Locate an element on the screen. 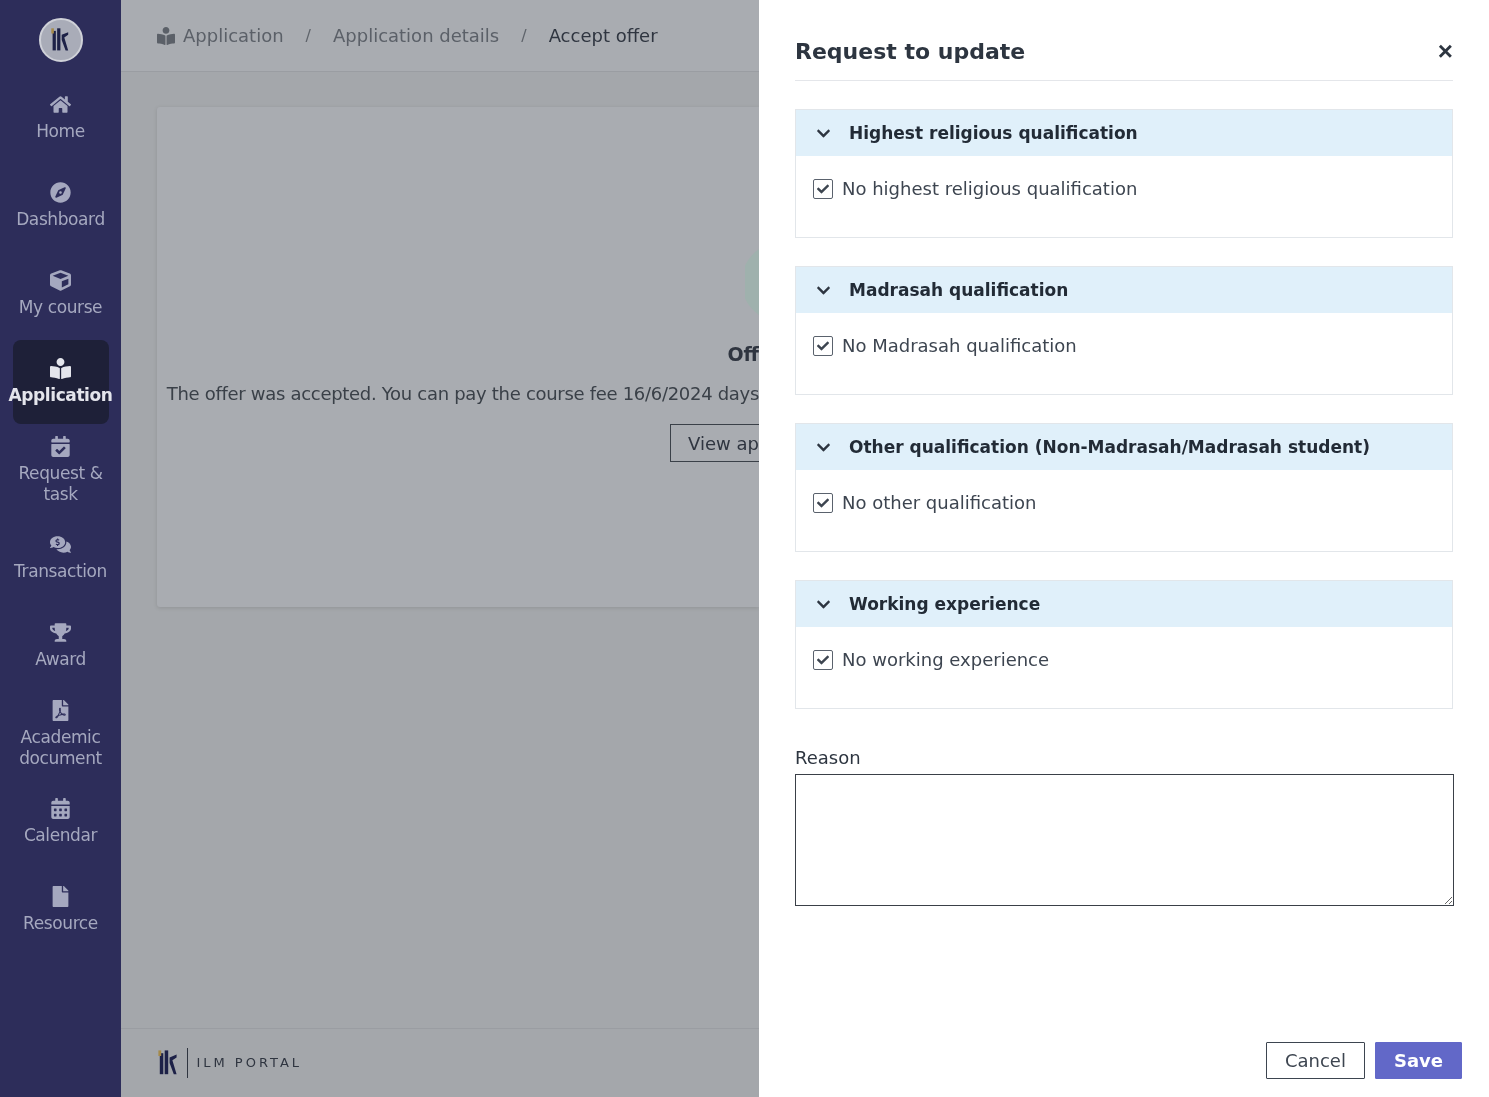  sidebar-item: Calendar is located at coordinates (60, 822).